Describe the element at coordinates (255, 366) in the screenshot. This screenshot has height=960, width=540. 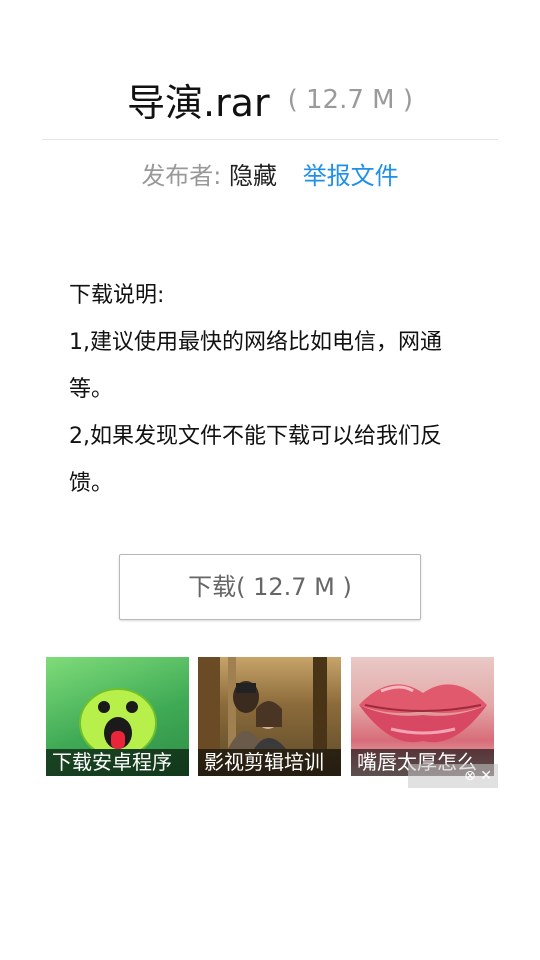
I see `instructions-line-1: 1,建议使用最快的网络比如电信，网通等。` at that location.